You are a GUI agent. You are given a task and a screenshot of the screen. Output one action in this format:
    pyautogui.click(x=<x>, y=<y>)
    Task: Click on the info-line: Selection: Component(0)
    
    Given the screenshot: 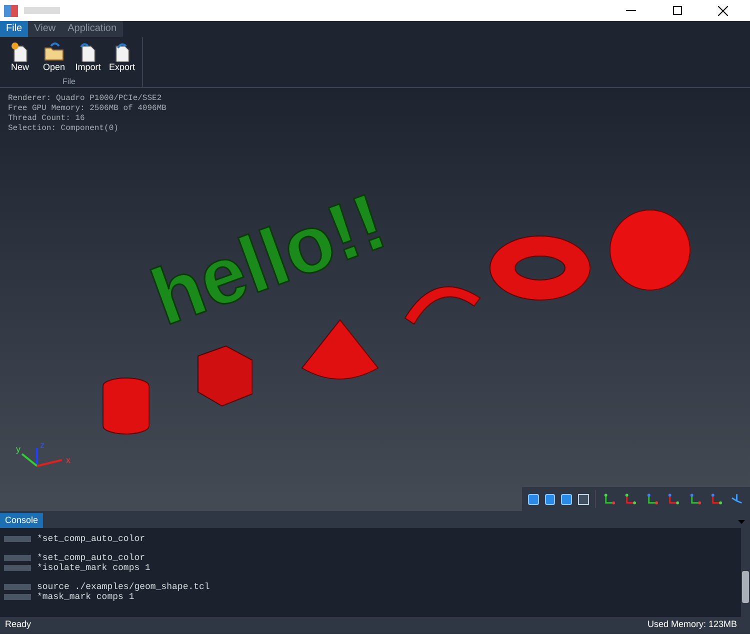 What is the action you would take?
    pyautogui.click(x=64, y=129)
    